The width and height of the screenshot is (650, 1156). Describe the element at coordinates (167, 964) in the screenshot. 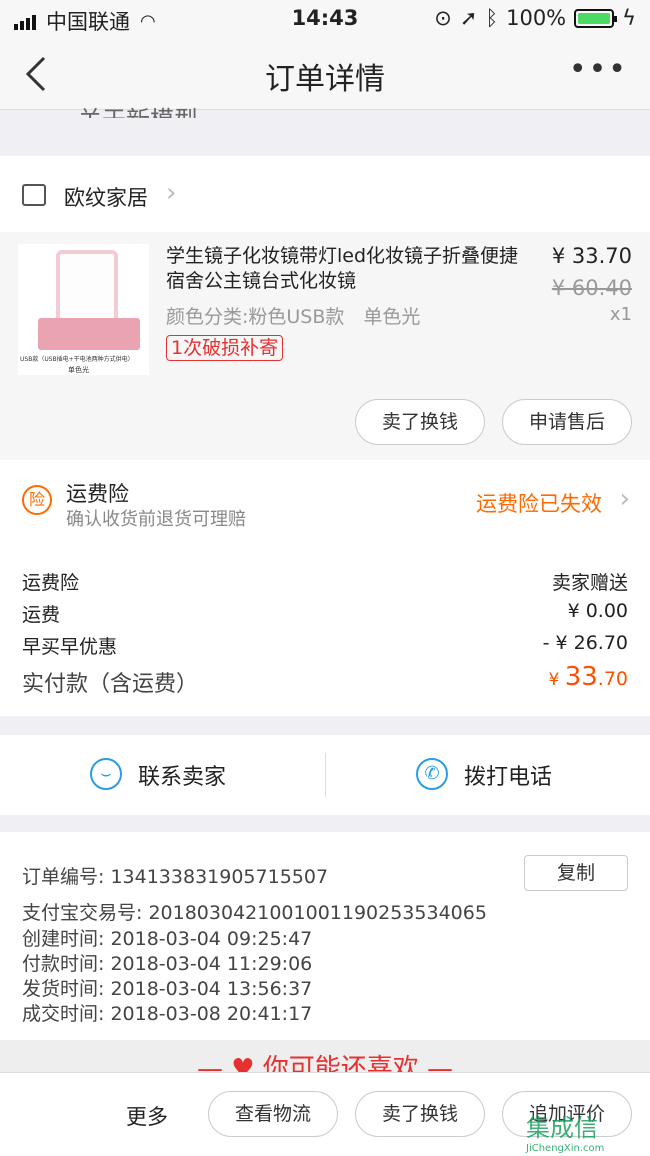

I see `paid-time-row: 付款时间: 2018-03-04 11:29:06` at that location.